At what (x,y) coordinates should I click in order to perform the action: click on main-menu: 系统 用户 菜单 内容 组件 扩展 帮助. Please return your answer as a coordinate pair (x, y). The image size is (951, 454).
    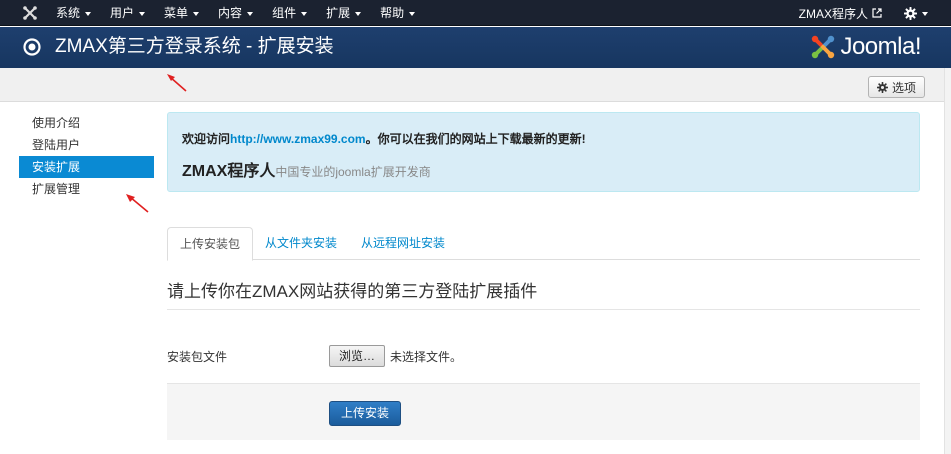
    Looking at the image, I should click on (245, 13).